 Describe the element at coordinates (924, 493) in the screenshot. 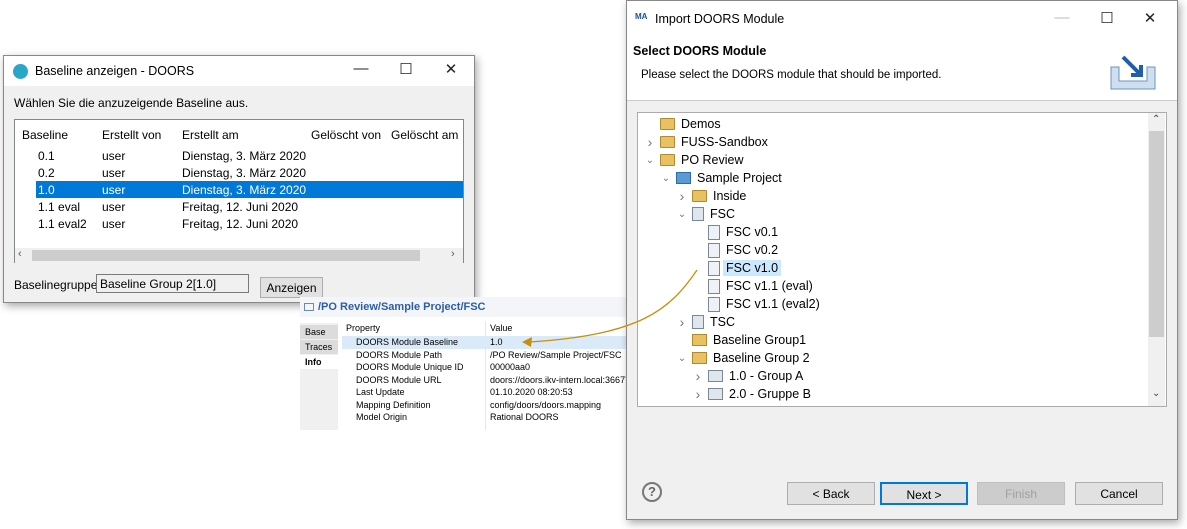

I see `next-button: Next >` at that location.